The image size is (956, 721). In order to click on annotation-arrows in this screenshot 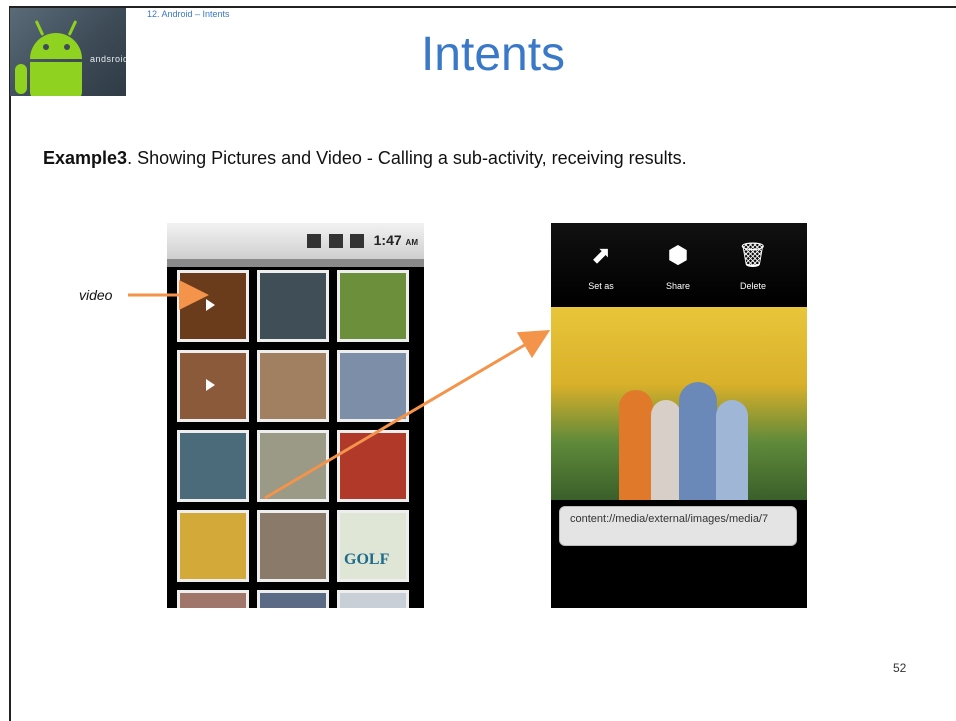, I will do `click(339, 390)`.